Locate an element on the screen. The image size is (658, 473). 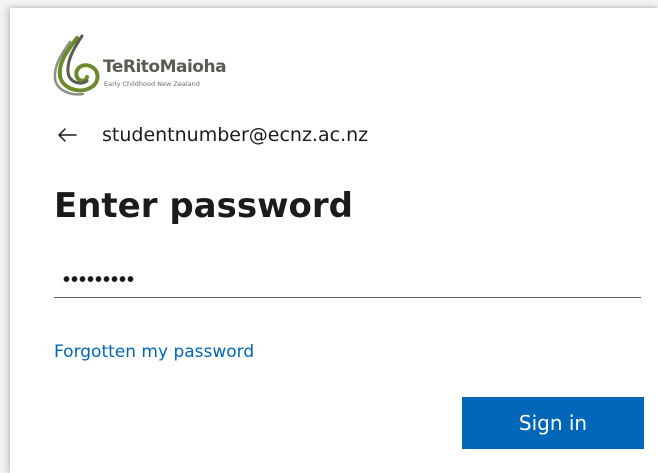
identity-banner: studentnumber@ecnz.ac.nz is located at coordinates (212, 135).